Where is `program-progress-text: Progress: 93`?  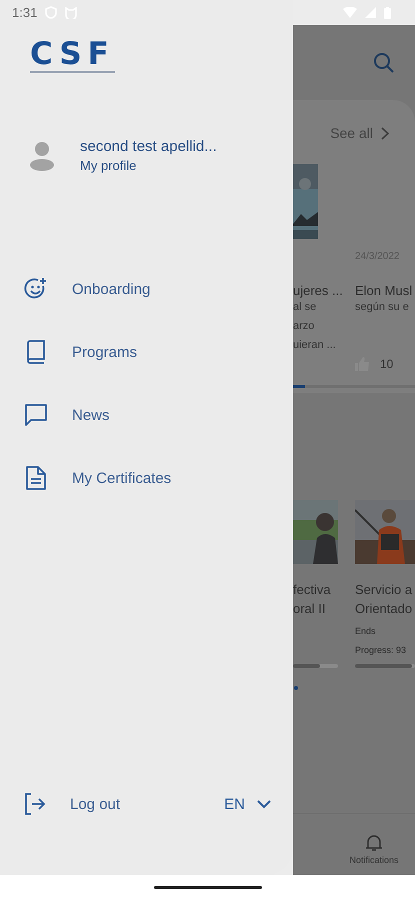 program-progress-text: Progress: 93 is located at coordinates (381, 650).